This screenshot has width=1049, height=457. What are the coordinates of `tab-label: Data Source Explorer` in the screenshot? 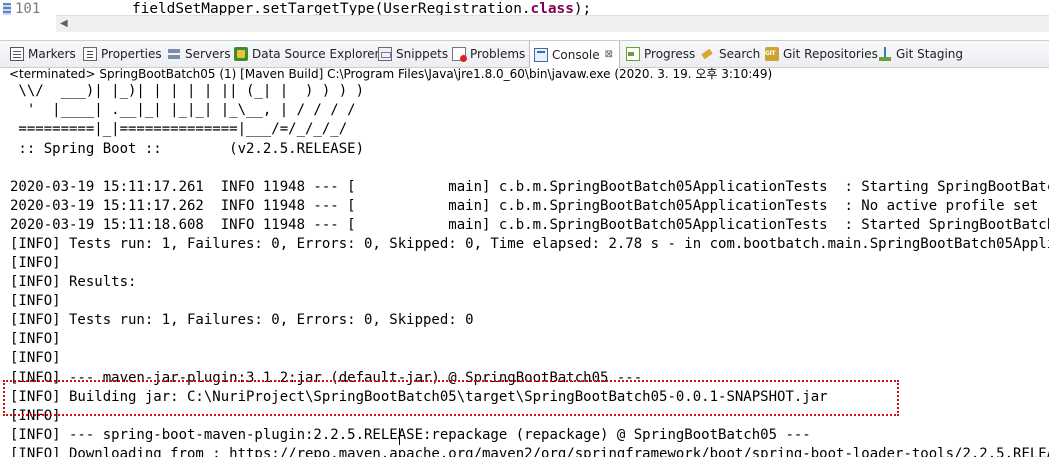 It's located at (316, 54).